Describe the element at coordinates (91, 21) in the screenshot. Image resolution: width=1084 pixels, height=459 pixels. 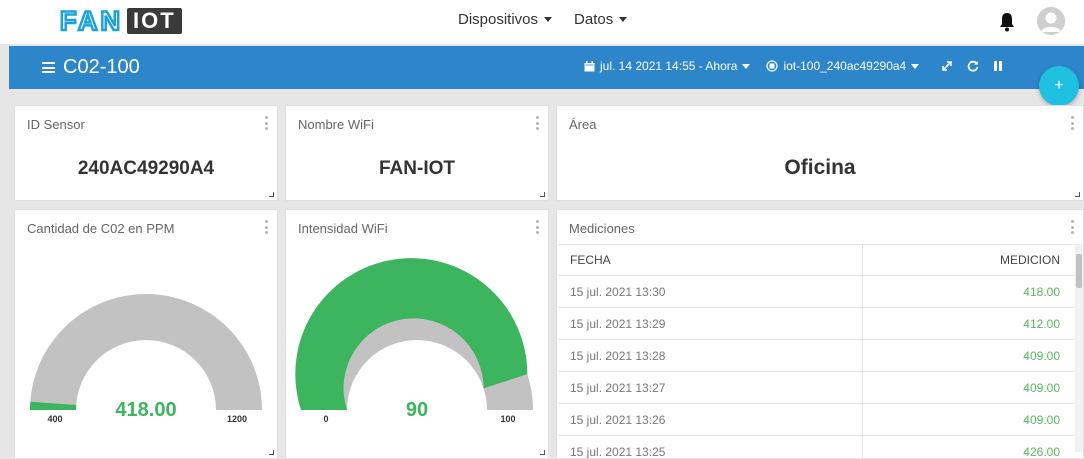
I see `logo-text-fan: FAN` at that location.